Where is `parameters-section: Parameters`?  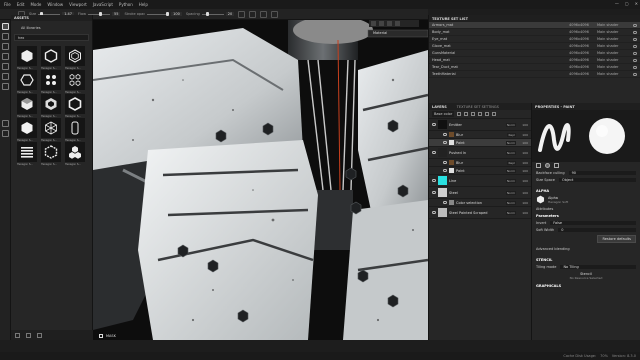
parameters-section: Parameters is located at coordinates (586, 215).